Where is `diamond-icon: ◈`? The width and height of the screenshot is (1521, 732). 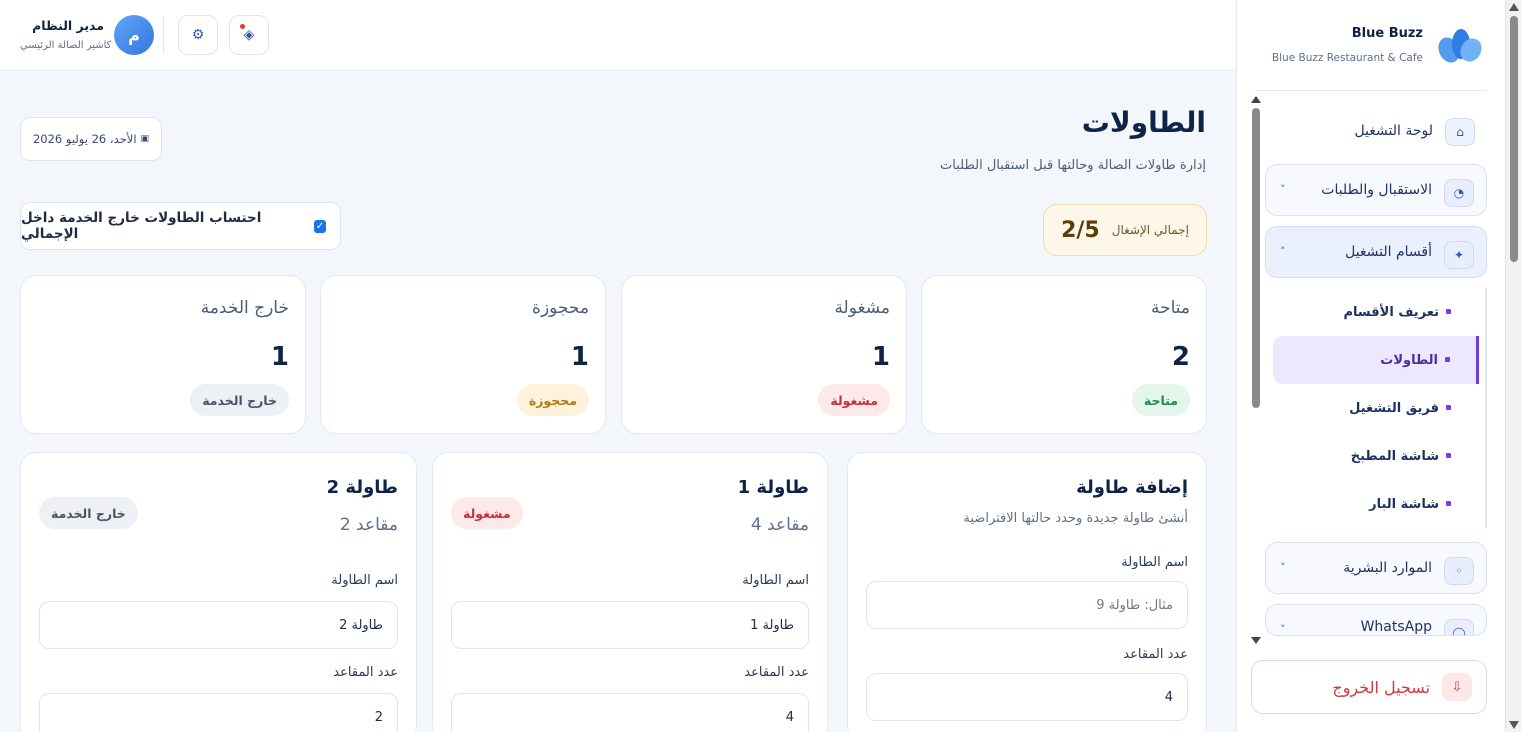
diamond-icon: ◈ is located at coordinates (249, 35).